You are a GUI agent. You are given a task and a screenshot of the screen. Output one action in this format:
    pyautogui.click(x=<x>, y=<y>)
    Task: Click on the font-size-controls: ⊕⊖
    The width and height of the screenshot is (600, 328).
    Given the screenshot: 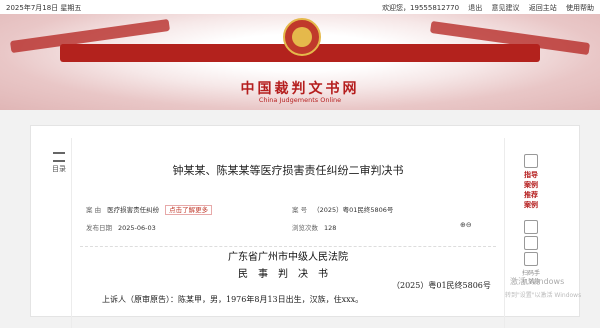 What is the action you would take?
    pyautogui.click(x=466, y=225)
    